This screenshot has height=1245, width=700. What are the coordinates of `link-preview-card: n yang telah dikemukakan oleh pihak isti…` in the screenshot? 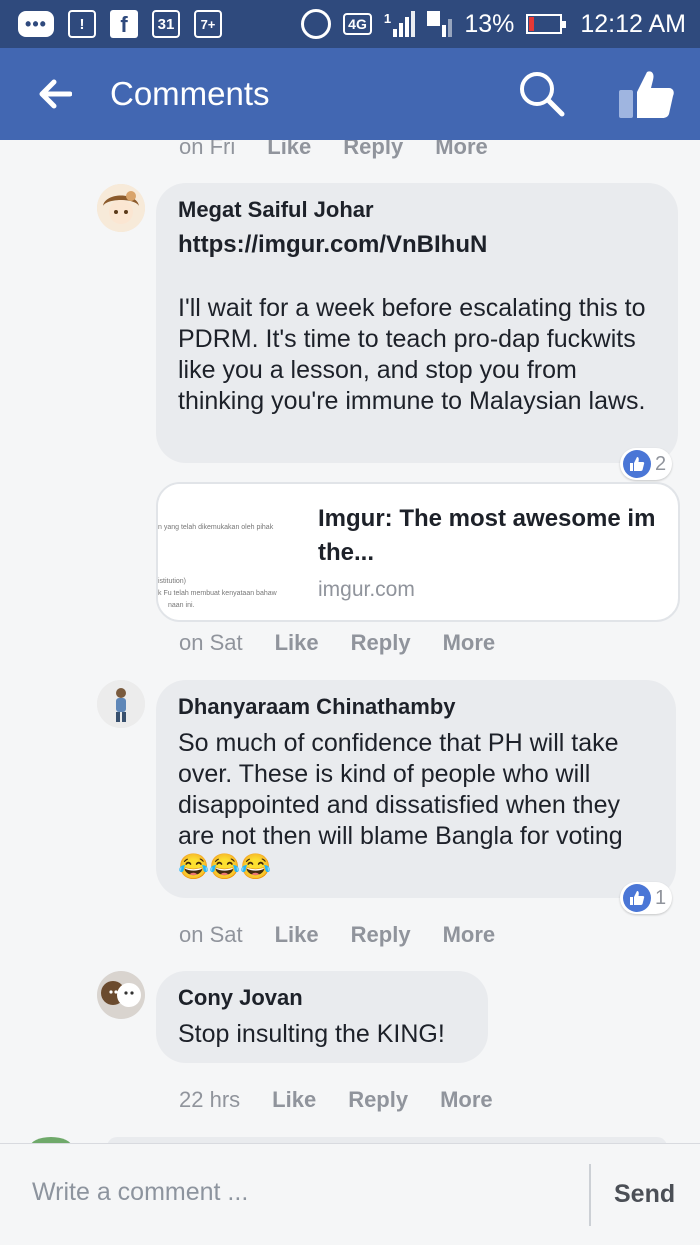 It's located at (418, 552).